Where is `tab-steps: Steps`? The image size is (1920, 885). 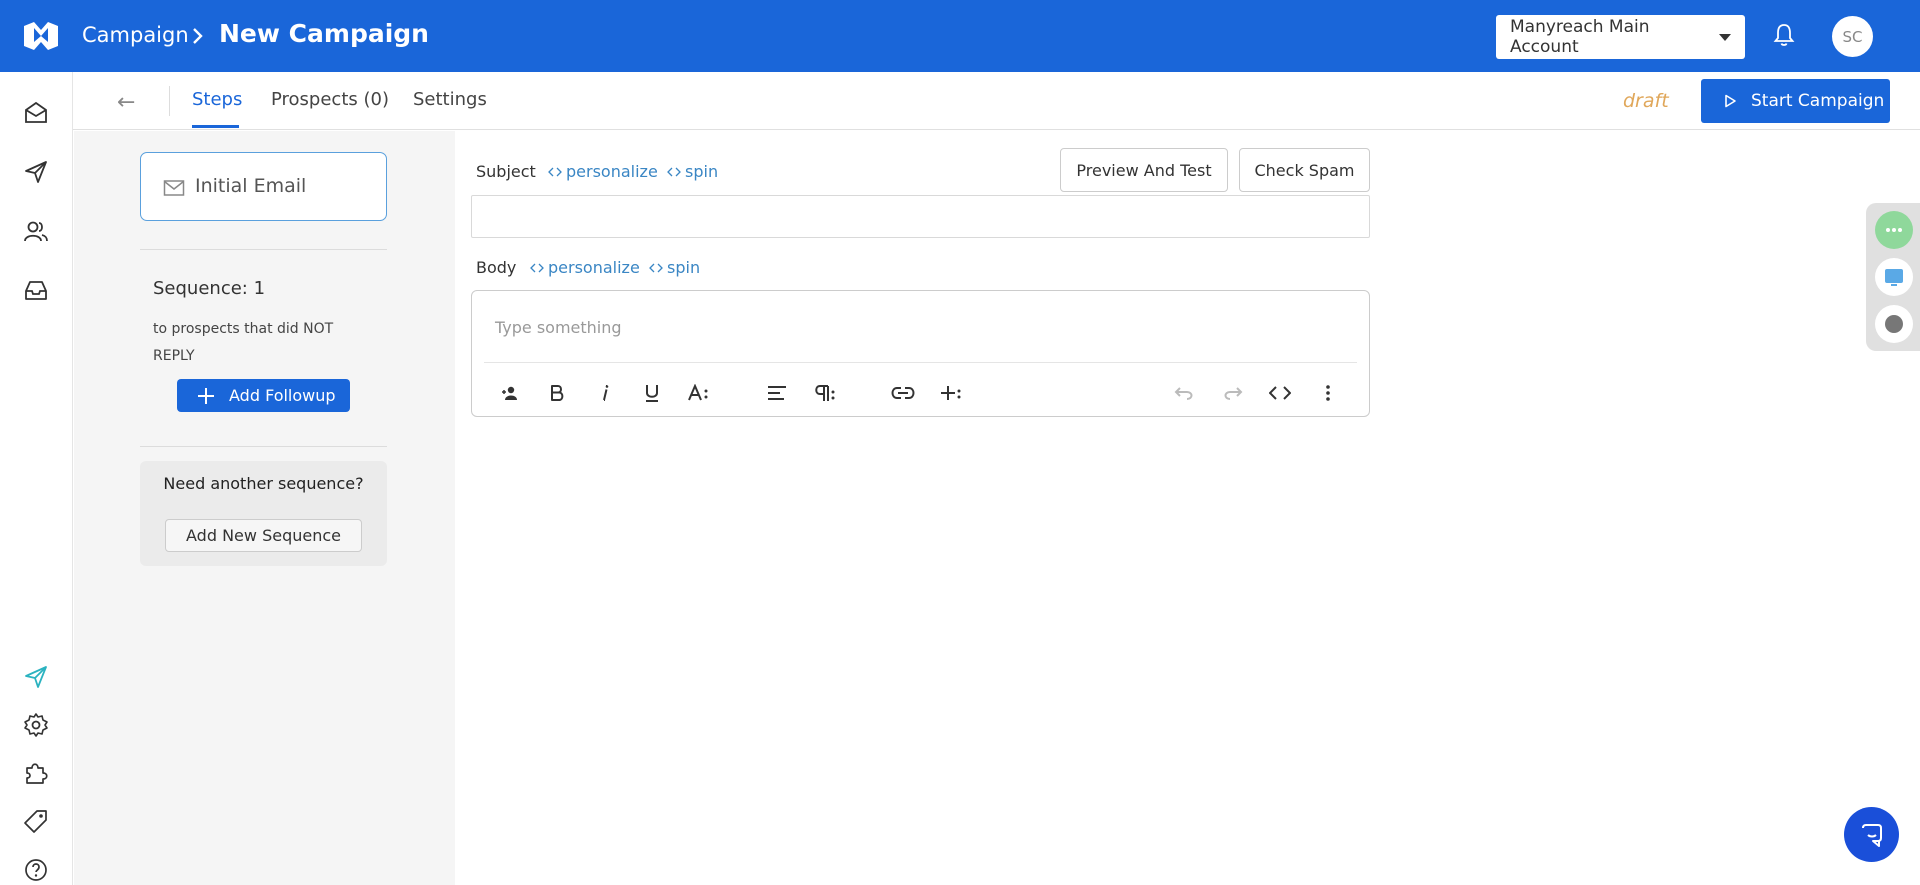 tab-steps: Steps is located at coordinates (217, 99).